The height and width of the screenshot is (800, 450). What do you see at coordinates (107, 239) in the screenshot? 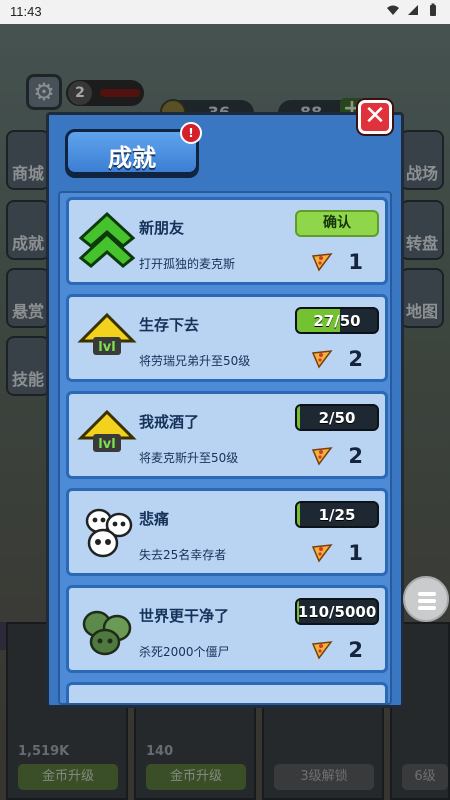
I see `double-chevron-up-icon` at bounding box center [107, 239].